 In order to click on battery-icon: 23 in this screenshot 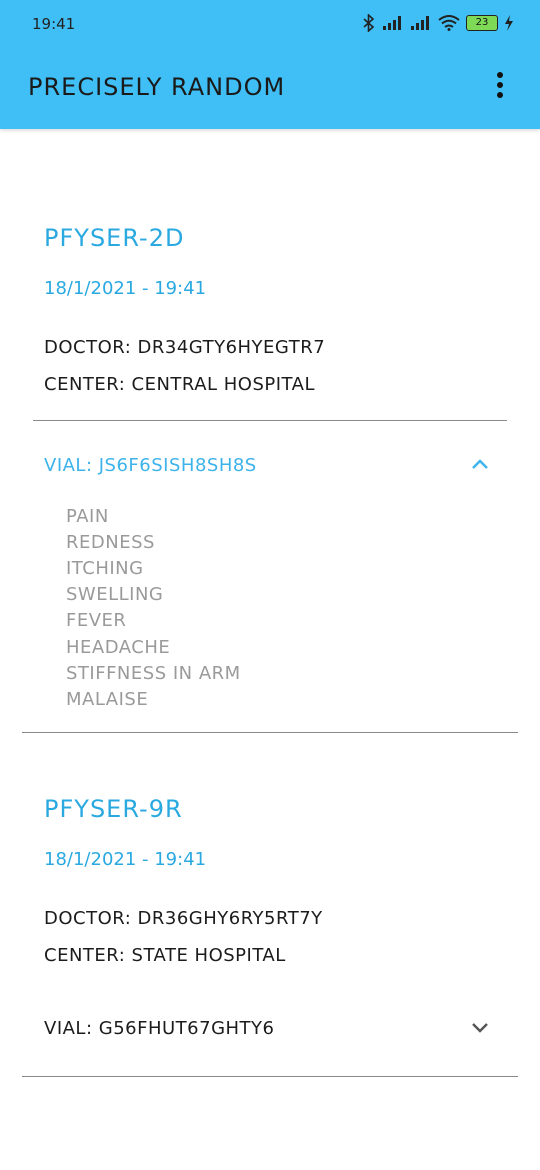, I will do `click(482, 23)`.